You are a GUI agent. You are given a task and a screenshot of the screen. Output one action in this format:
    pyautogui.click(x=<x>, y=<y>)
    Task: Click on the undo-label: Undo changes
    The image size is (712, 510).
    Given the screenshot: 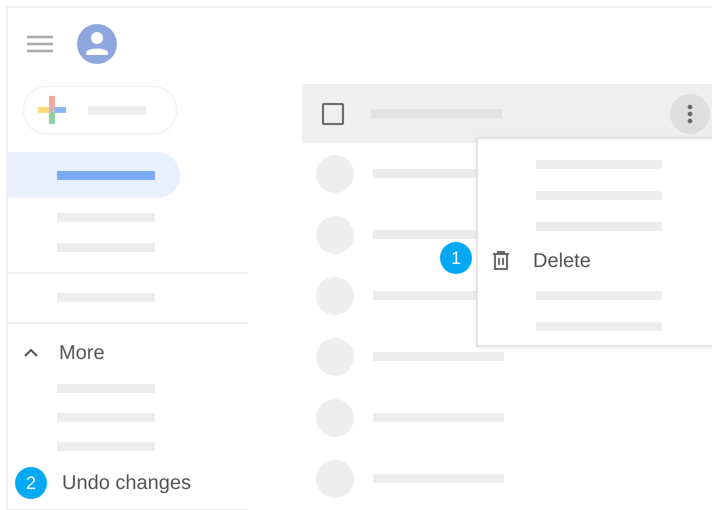 What is the action you would take?
    pyautogui.click(x=126, y=483)
    